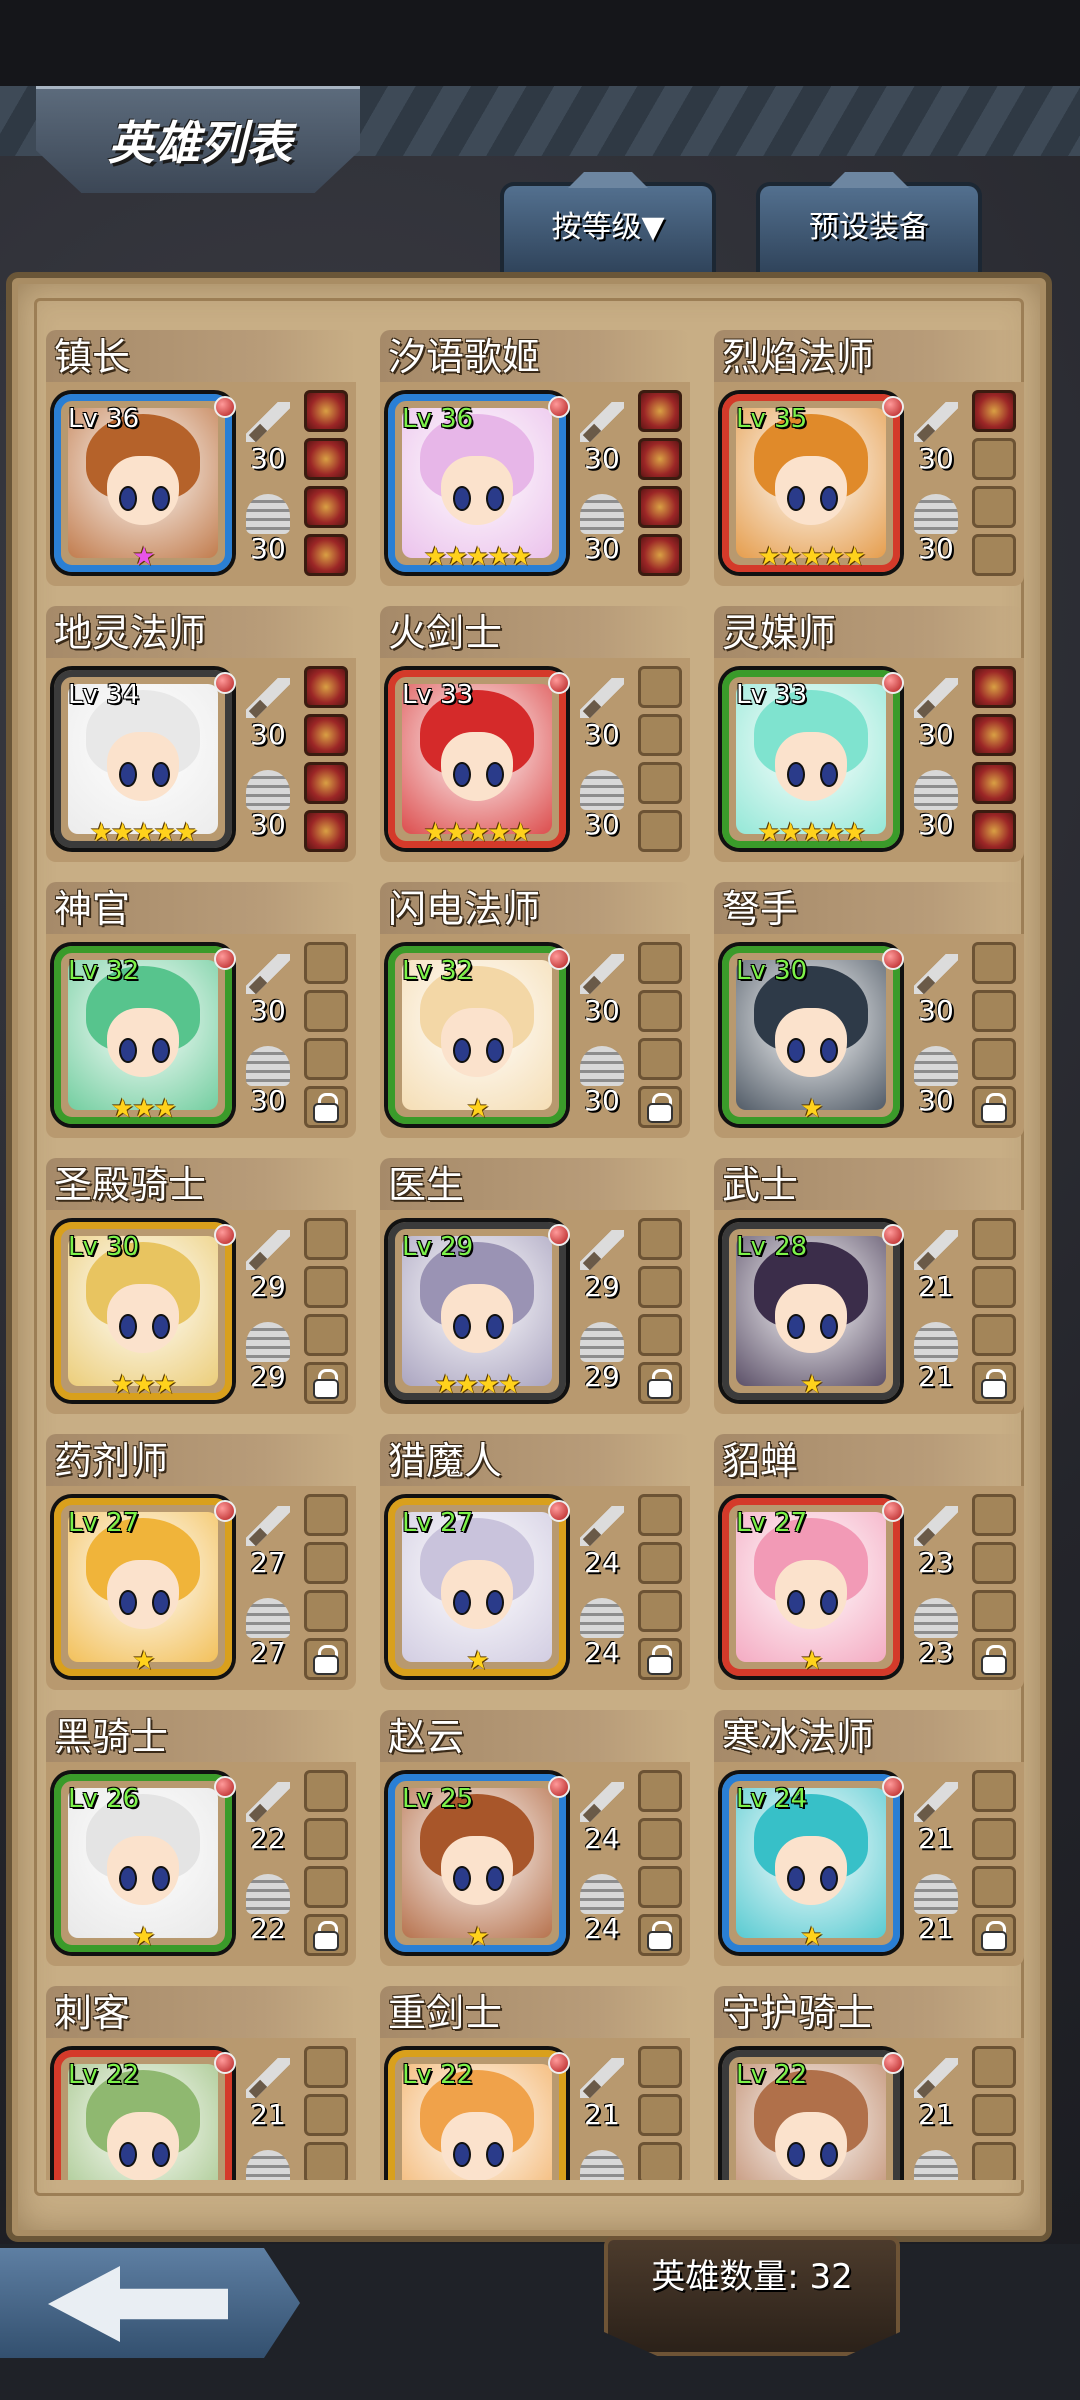  What do you see at coordinates (201, 1838) in the screenshot?
I see `hero-card: 黑骑士 Lv 26 ★ 22 22` at bounding box center [201, 1838].